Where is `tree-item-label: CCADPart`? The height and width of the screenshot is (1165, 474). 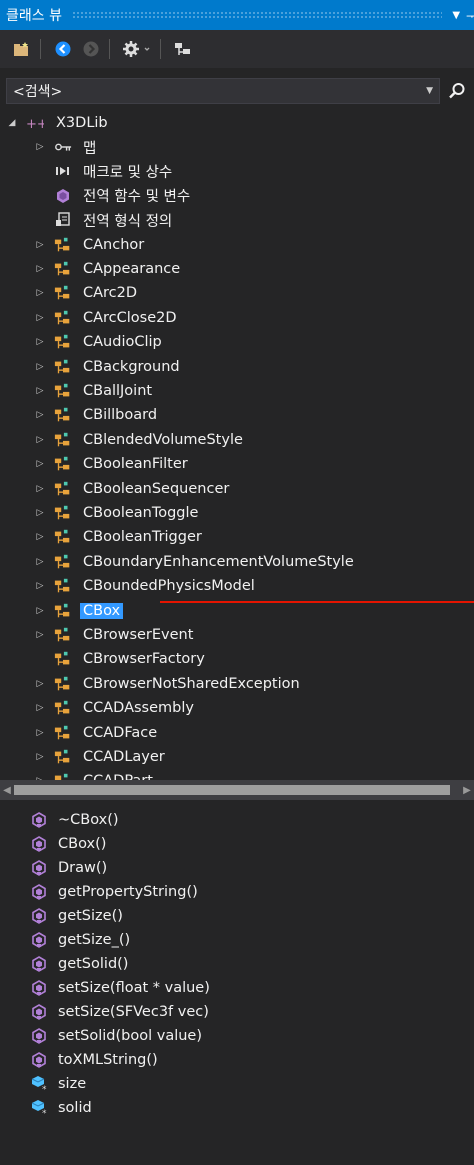
tree-item-label: CCADPart is located at coordinates (118, 776).